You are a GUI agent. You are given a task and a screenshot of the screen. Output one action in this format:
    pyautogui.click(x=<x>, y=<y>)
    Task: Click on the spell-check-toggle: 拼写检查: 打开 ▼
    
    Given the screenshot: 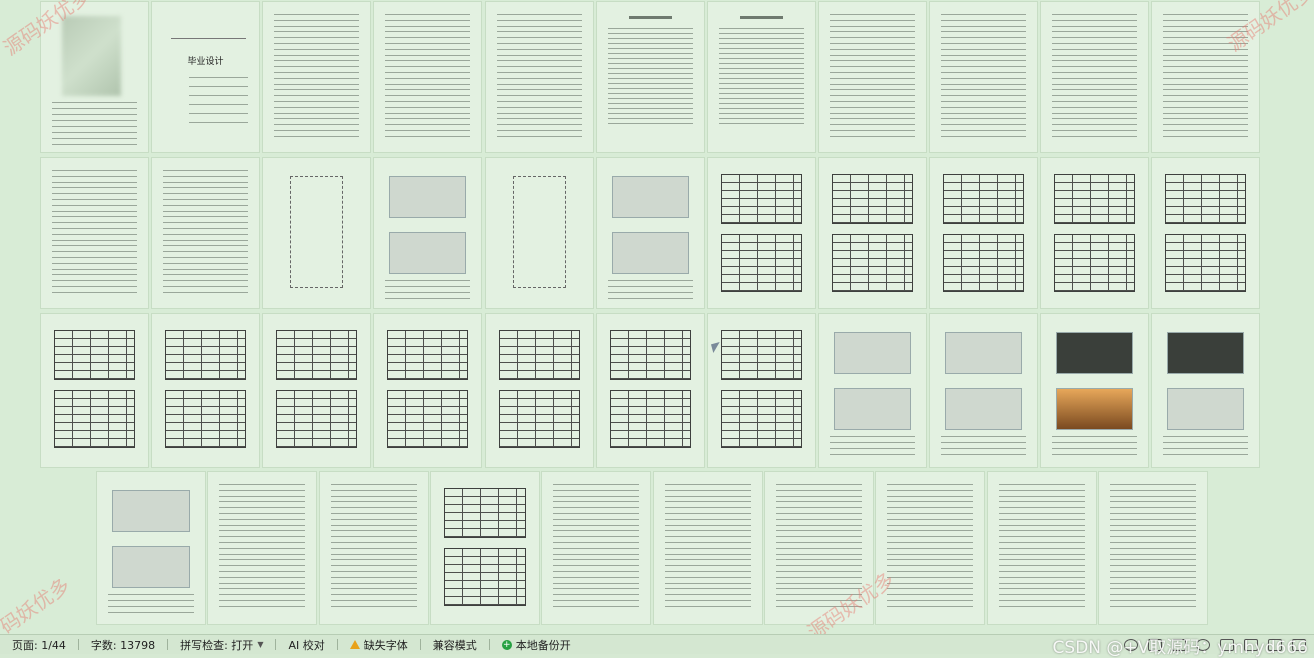 What is the action you would take?
    pyautogui.click(x=221, y=645)
    